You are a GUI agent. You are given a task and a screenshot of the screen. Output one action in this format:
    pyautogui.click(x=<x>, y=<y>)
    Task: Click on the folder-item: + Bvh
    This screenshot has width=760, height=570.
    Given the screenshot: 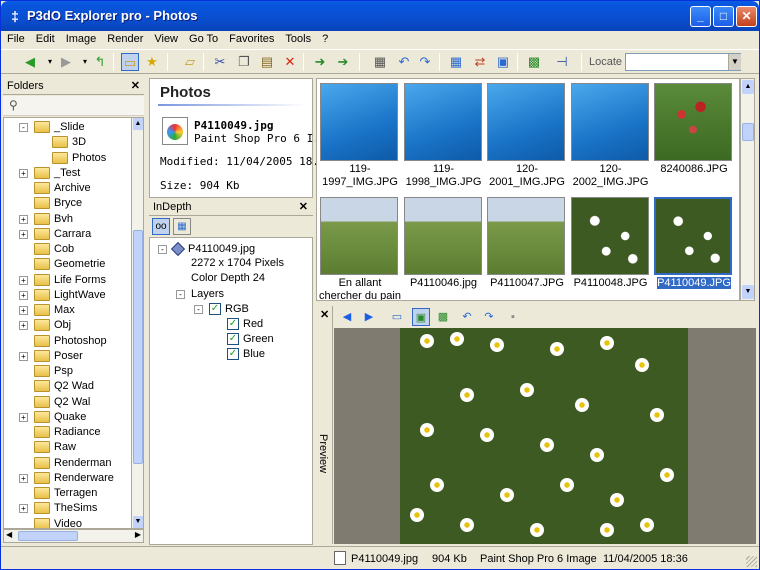 What is the action you would take?
    pyautogui.click(x=67, y=219)
    